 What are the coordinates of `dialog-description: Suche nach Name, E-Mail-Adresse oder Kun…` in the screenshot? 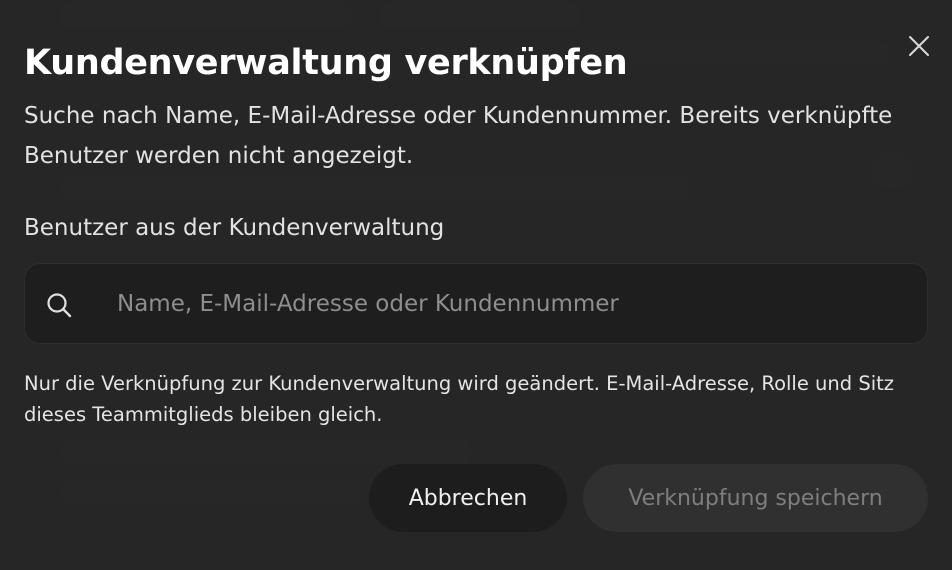 It's located at (458, 136).